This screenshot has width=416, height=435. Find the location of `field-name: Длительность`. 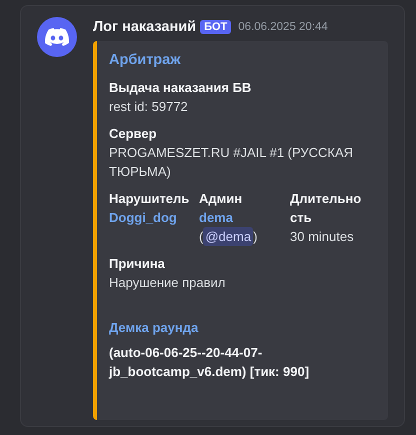

field-name: Длительность is located at coordinates (326, 208).